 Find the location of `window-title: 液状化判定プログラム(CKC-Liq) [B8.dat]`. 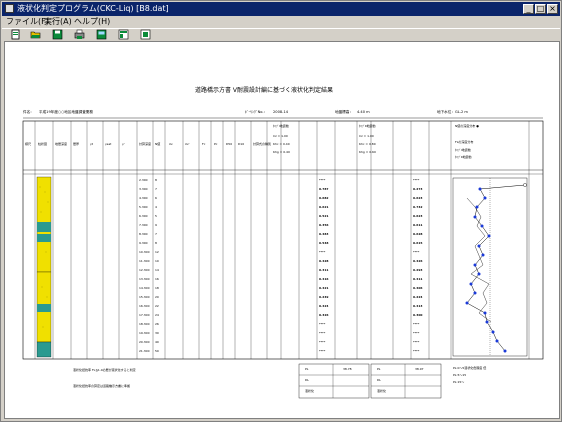

window-title: 液状化判定プログラム(CKC-Liq) [B8.dat] is located at coordinates (93, 8).